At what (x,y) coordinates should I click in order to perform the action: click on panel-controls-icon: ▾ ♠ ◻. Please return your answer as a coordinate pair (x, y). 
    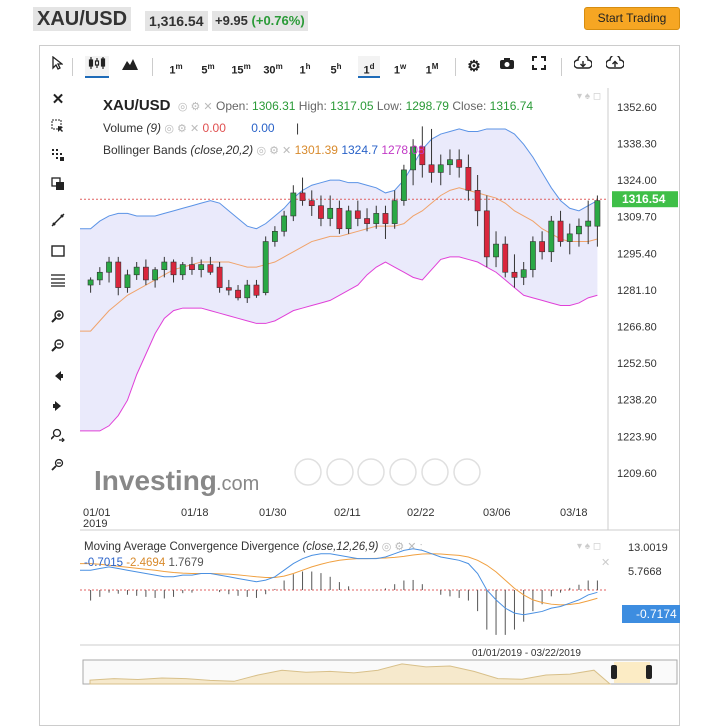
    Looking at the image, I should click on (589, 96).